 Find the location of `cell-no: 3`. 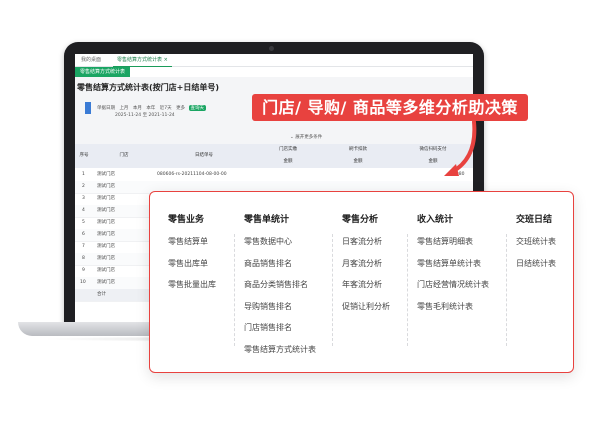

cell-no: 3 is located at coordinates (83, 198).